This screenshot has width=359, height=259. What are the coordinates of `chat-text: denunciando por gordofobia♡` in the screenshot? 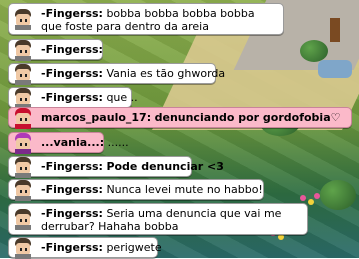 It's located at (247, 117).